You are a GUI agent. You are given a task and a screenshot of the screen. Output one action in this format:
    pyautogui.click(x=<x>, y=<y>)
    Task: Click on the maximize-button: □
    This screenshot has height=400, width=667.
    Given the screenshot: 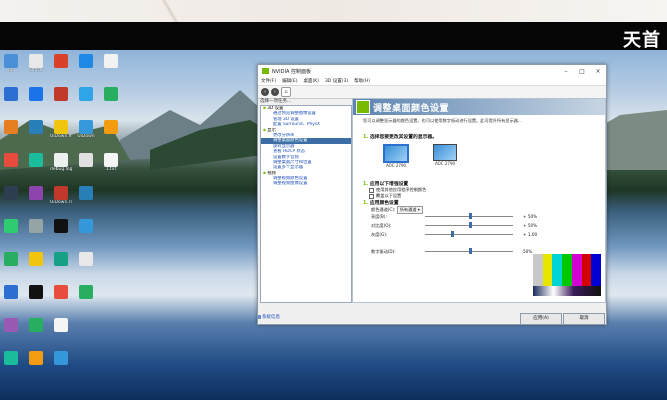 What is the action you would take?
    pyautogui.click(x=582, y=71)
    